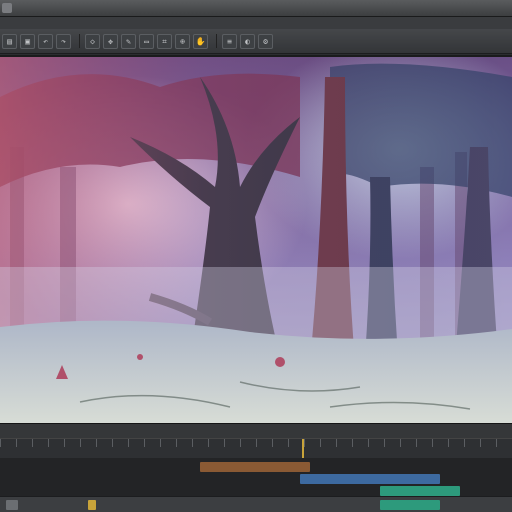  What do you see at coordinates (265, 41) in the screenshot?
I see `settings-icon: ⚙` at bounding box center [265, 41].